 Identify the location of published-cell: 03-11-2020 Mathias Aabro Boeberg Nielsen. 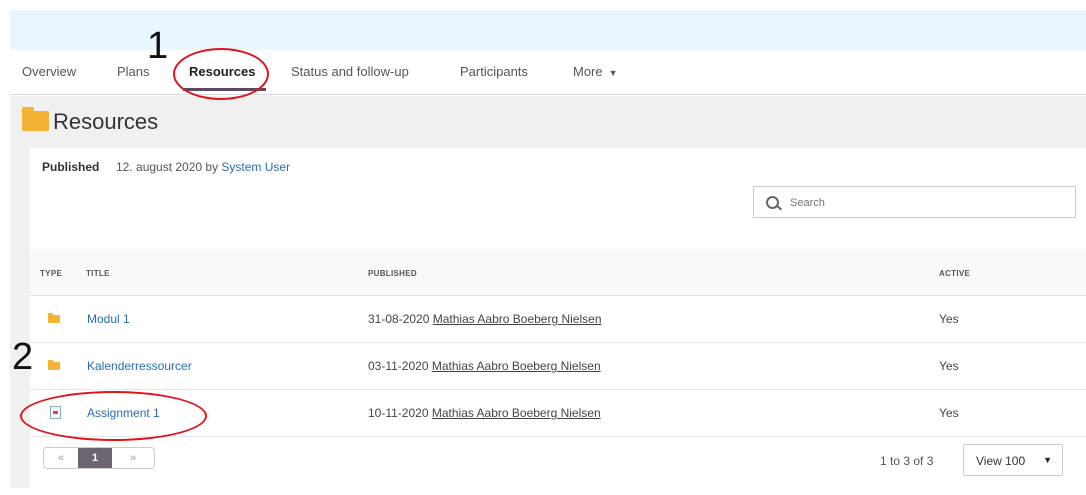
(484, 366).